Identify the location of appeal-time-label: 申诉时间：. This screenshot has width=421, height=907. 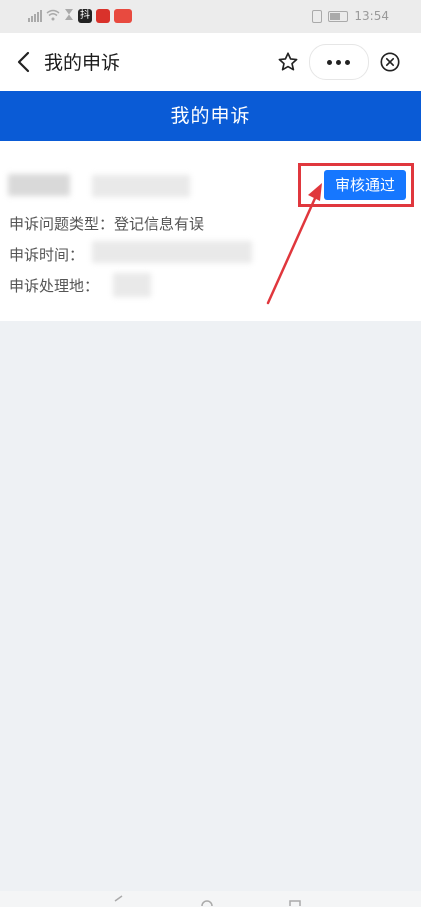
(47, 255).